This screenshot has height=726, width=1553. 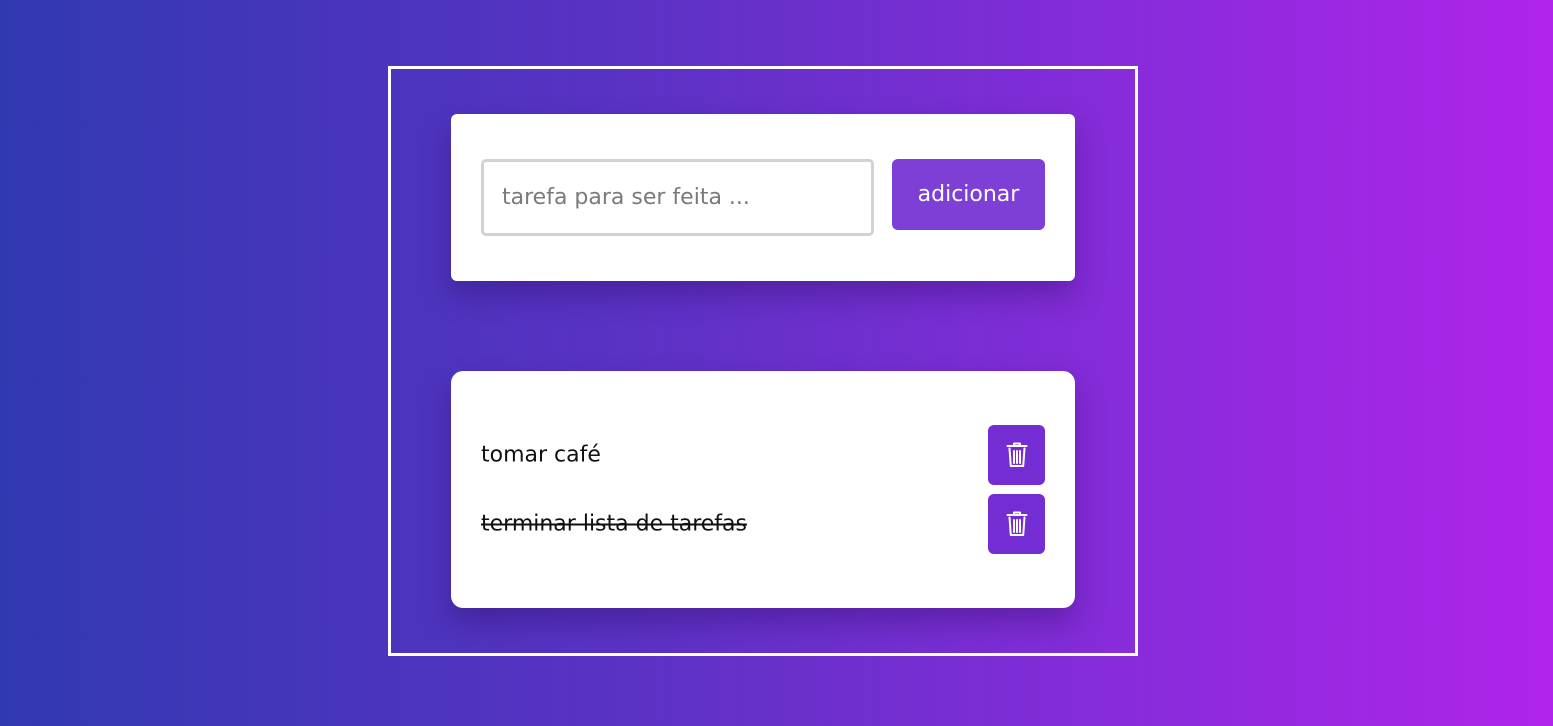 I want to click on add-task-button: adicionar, so click(x=968, y=194).